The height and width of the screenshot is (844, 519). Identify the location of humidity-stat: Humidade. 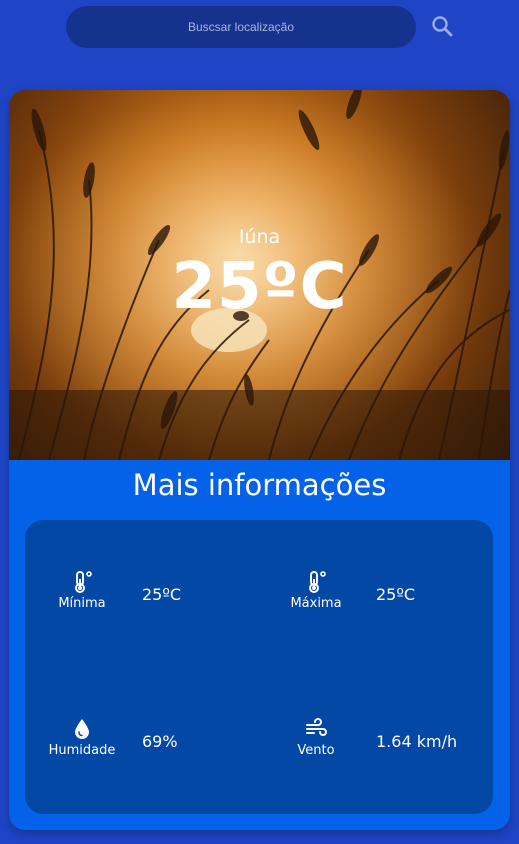
(82, 737).